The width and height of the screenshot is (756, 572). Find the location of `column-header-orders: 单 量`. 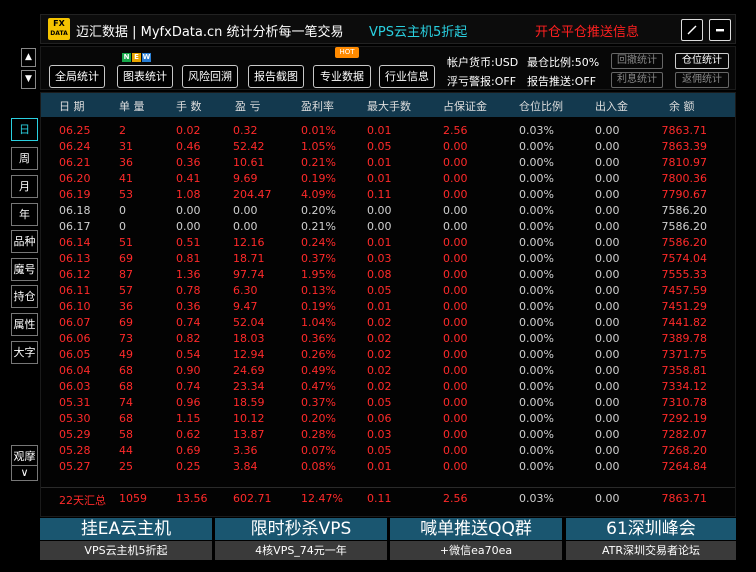

column-header-orders: 单 量 is located at coordinates (132, 106).